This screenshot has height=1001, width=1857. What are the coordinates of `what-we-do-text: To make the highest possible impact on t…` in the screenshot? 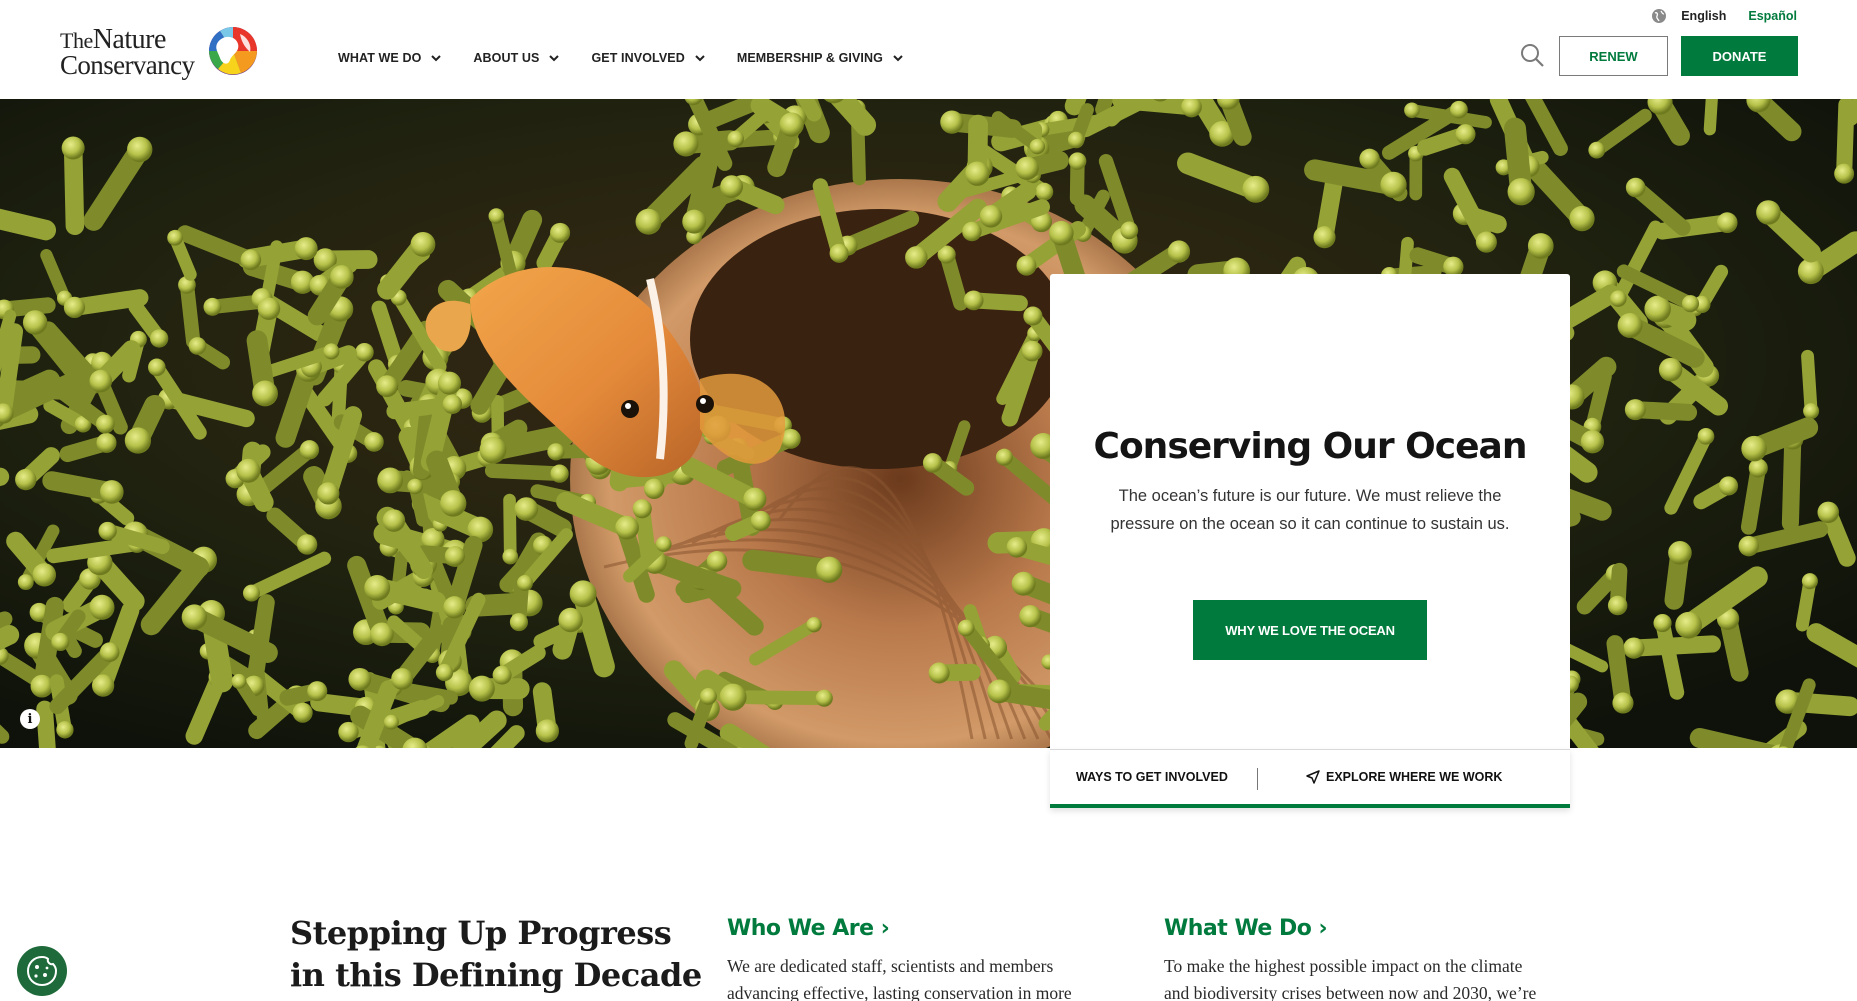 It's located at (1374, 977).